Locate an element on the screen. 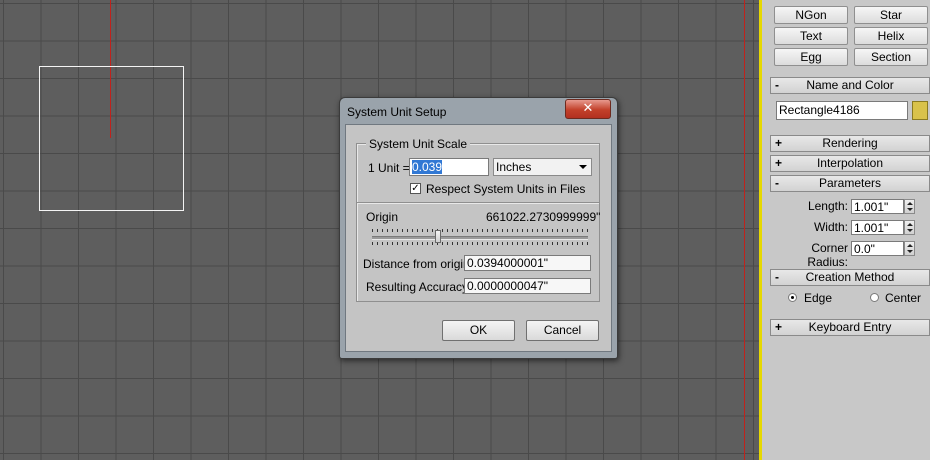 The width and height of the screenshot is (930, 460). distance-label: Distance from origin: is located at coordinates (418, 264).